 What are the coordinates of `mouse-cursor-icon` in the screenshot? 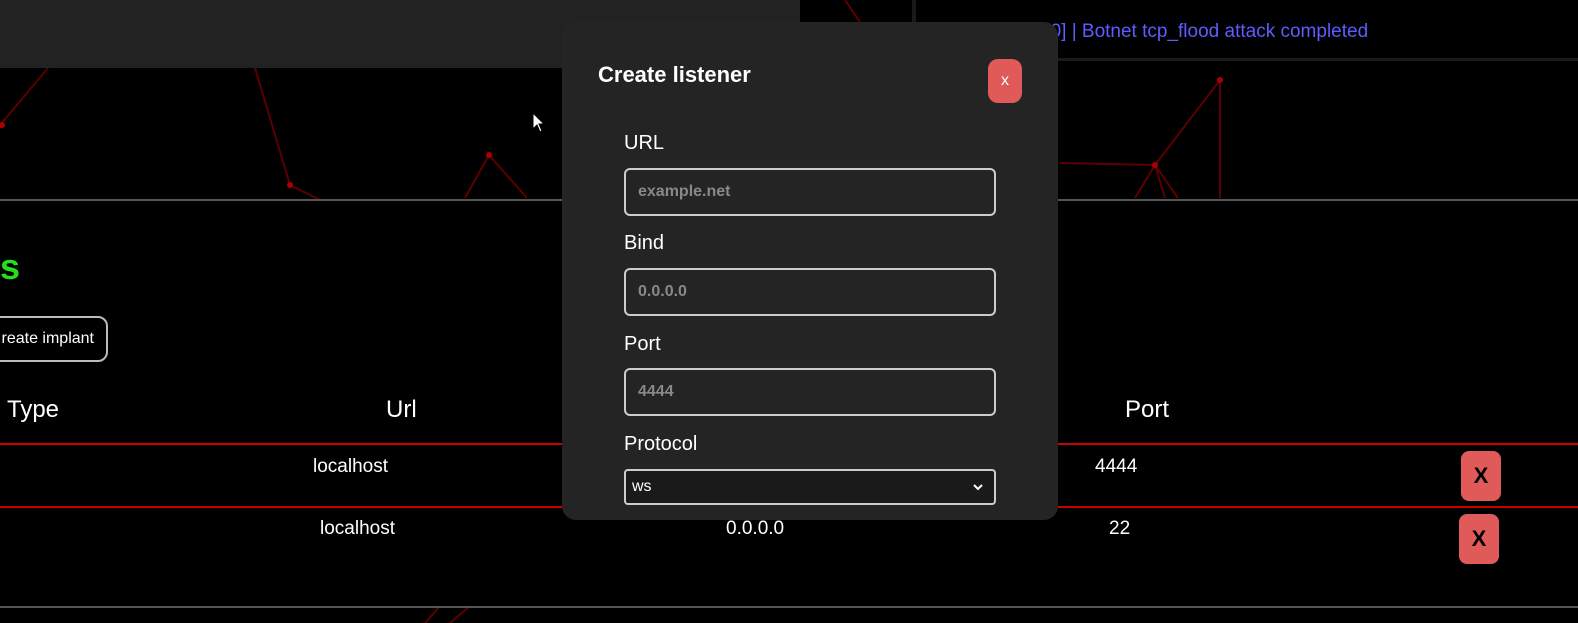 It's located at (539, 122).